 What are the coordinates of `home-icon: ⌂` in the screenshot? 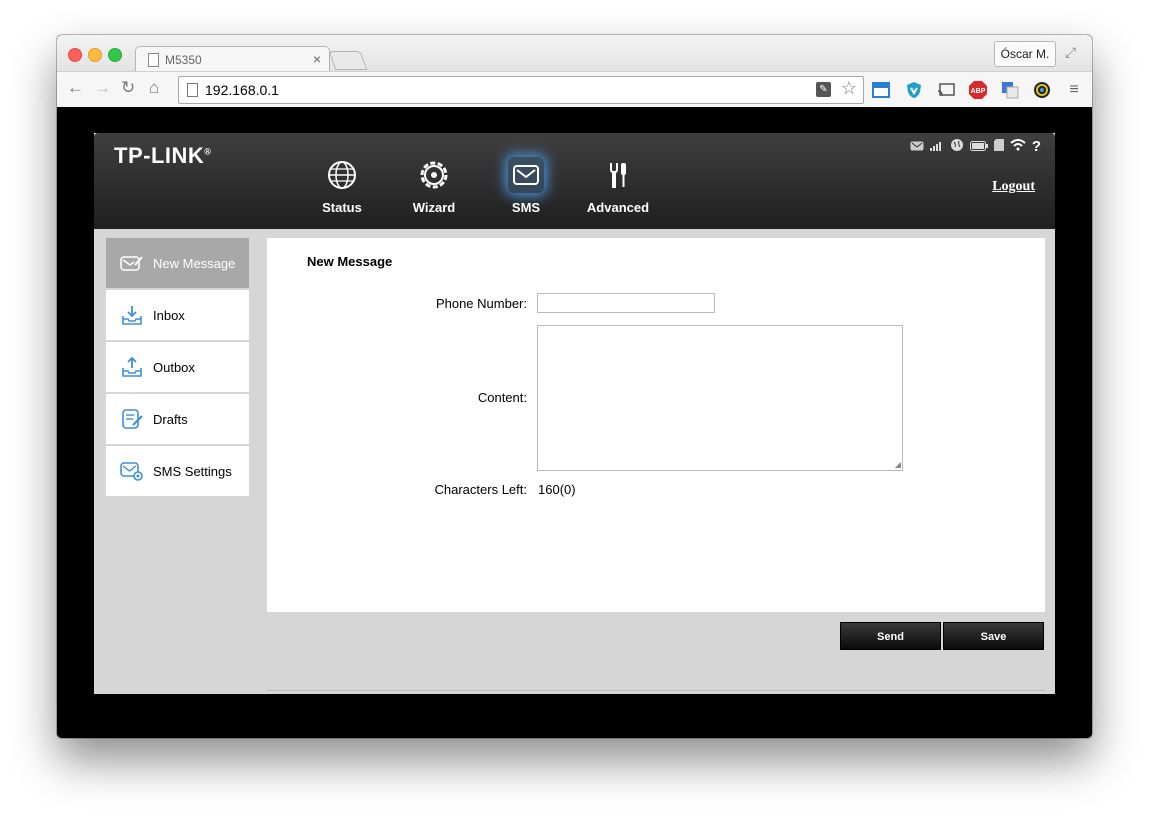 It's located at (154, 88).